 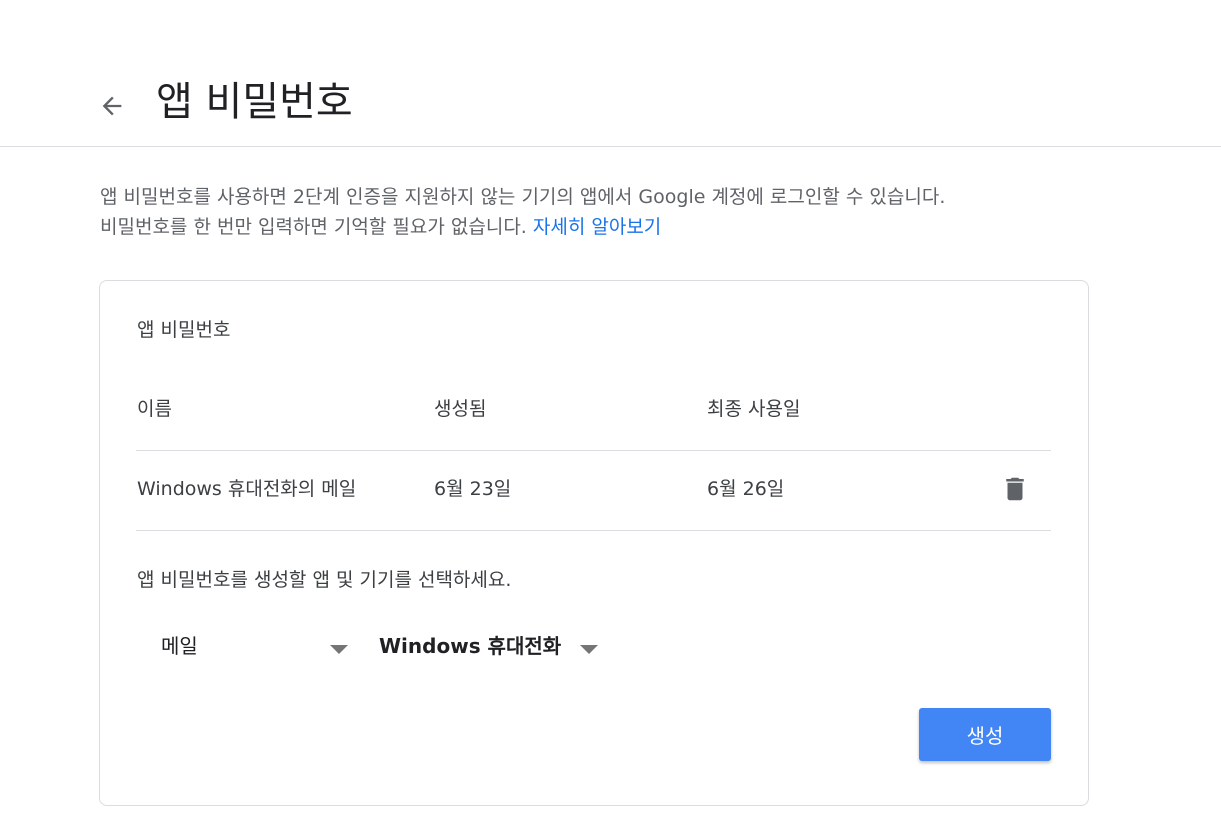 I want to click on trash-icon, so click(x=1015, y=489).